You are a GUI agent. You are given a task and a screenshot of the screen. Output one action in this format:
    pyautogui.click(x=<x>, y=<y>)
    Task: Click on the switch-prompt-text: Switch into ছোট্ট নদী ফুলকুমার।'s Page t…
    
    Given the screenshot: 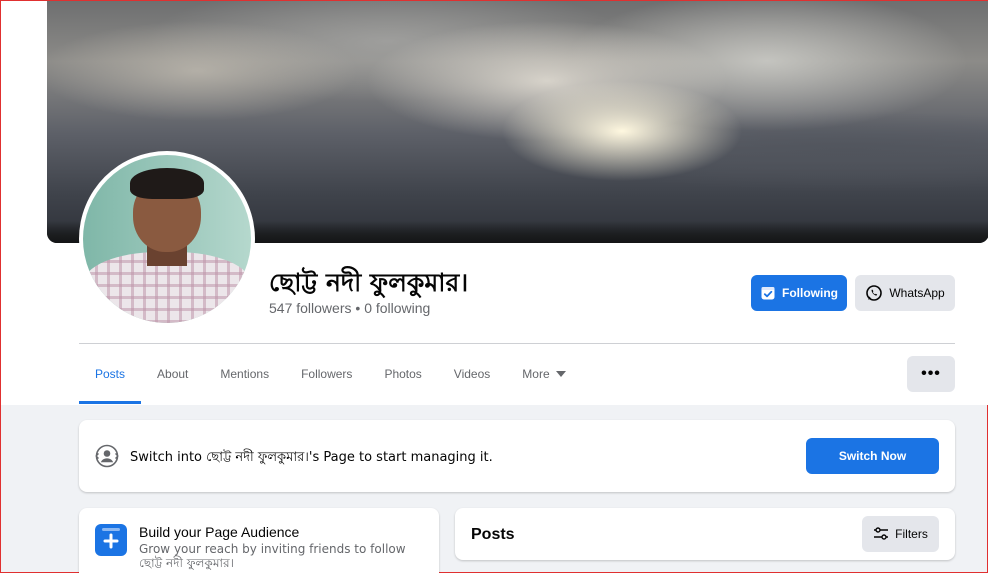 What is the action you would take?
    pyautogui.click(x=311, y=457)
    